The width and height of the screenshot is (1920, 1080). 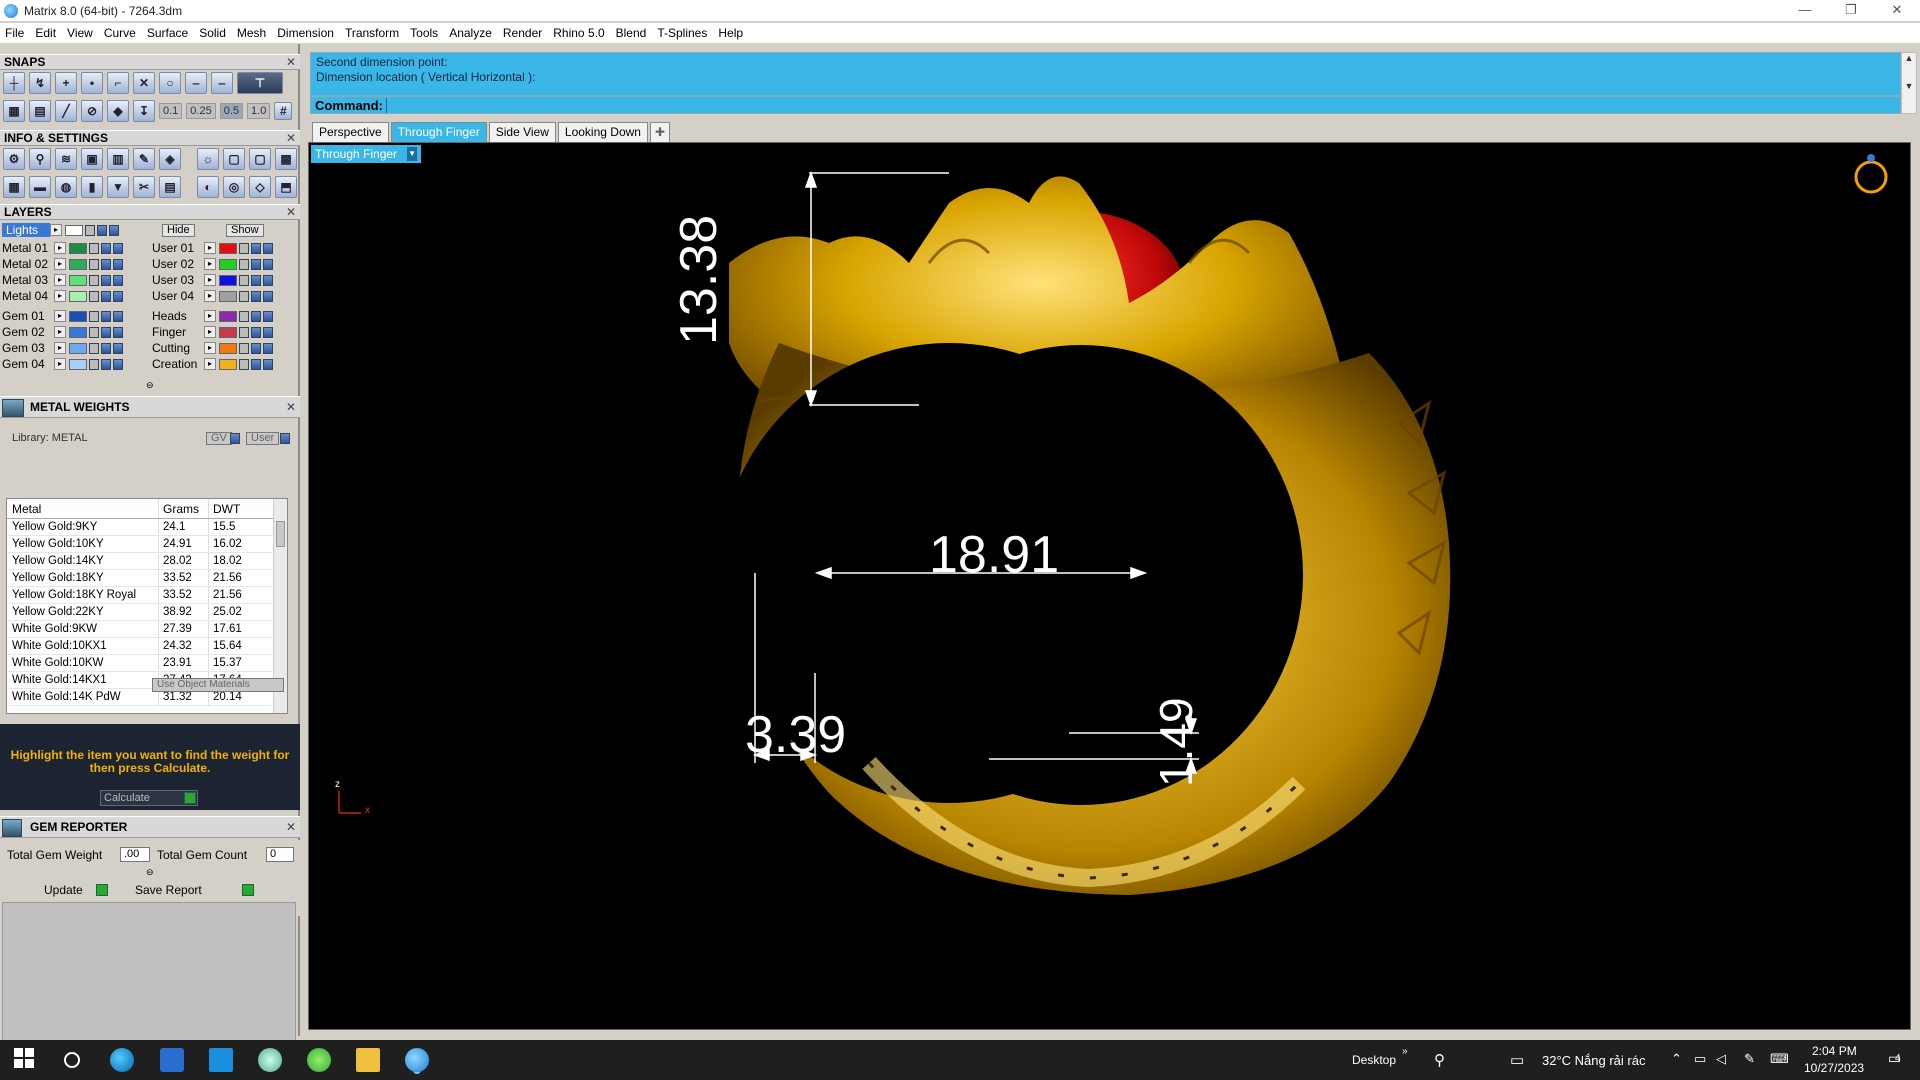 I want to click on desktop-toolbar: Desktop, so click(x=1374, y=1060).